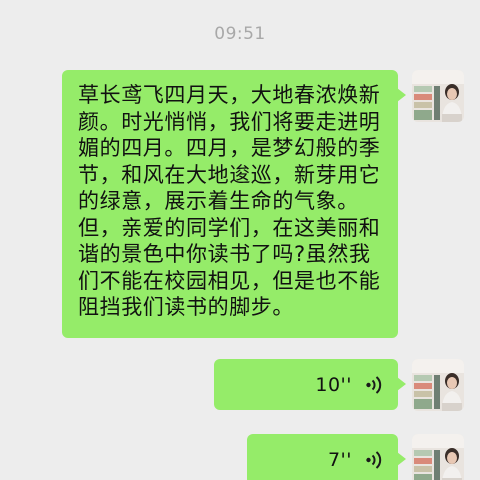 Image resolution: width=480 pixels, height=480 pixels. Describe the element at coordinates (240, 34) in the screenshot. I see `message-timestamp: 09:51` at that location.